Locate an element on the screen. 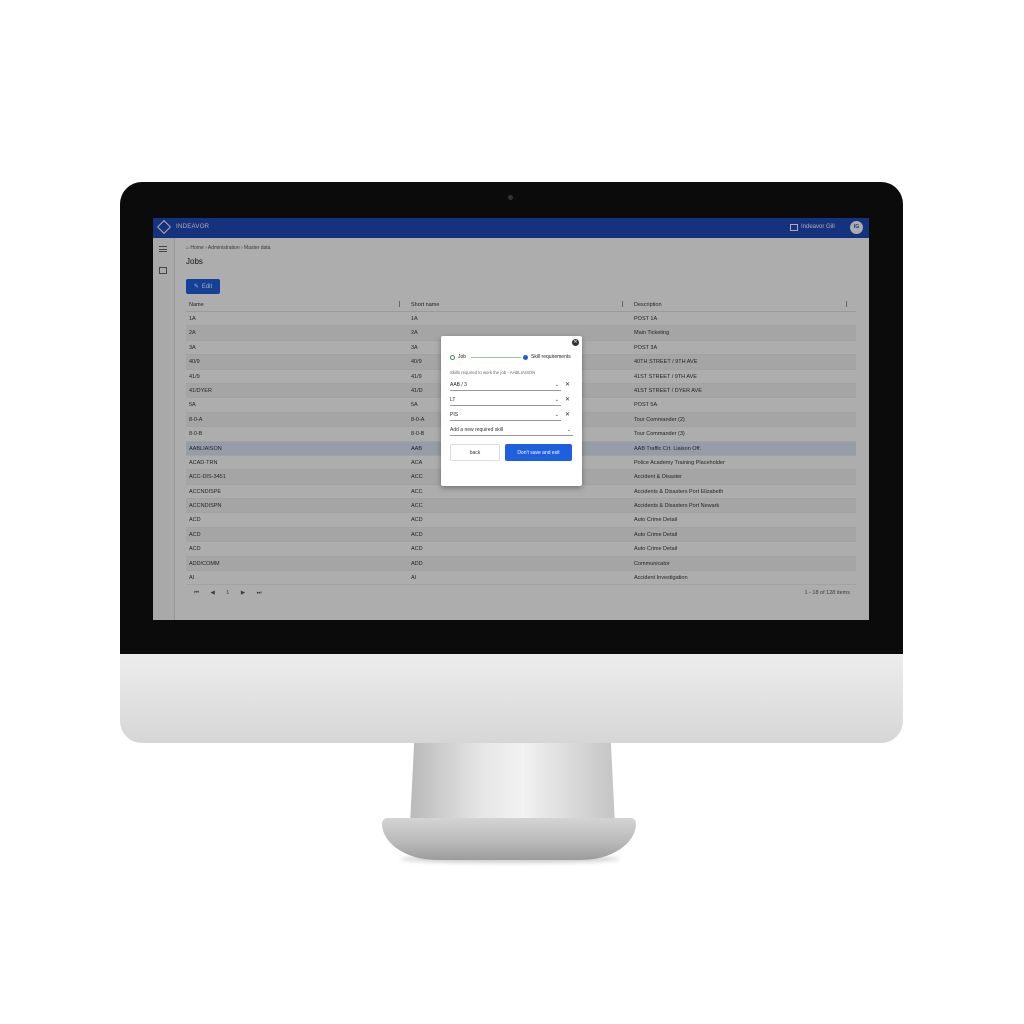 This screenshot has width=1024, height=1024. add-skill-placeholder: Add a new required skill is located at coordinates (477, 430).